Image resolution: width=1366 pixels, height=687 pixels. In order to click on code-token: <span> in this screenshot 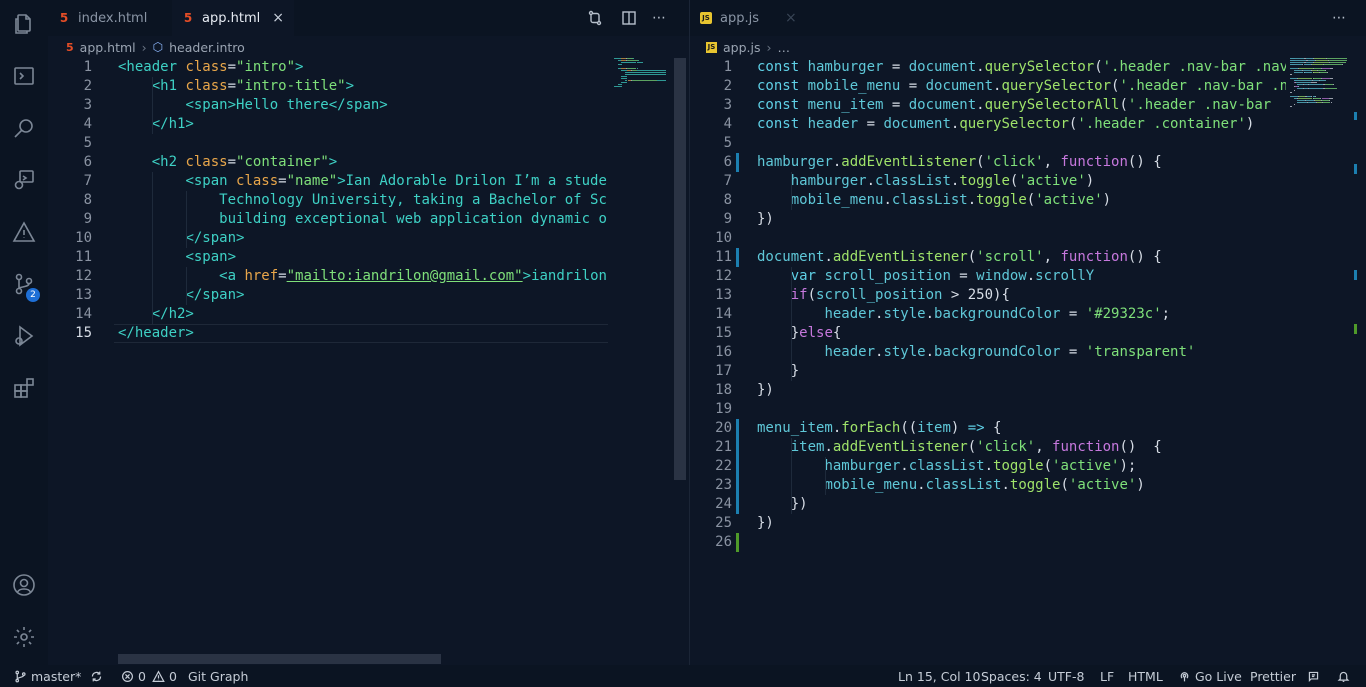, I will do `click(211, 105)`.